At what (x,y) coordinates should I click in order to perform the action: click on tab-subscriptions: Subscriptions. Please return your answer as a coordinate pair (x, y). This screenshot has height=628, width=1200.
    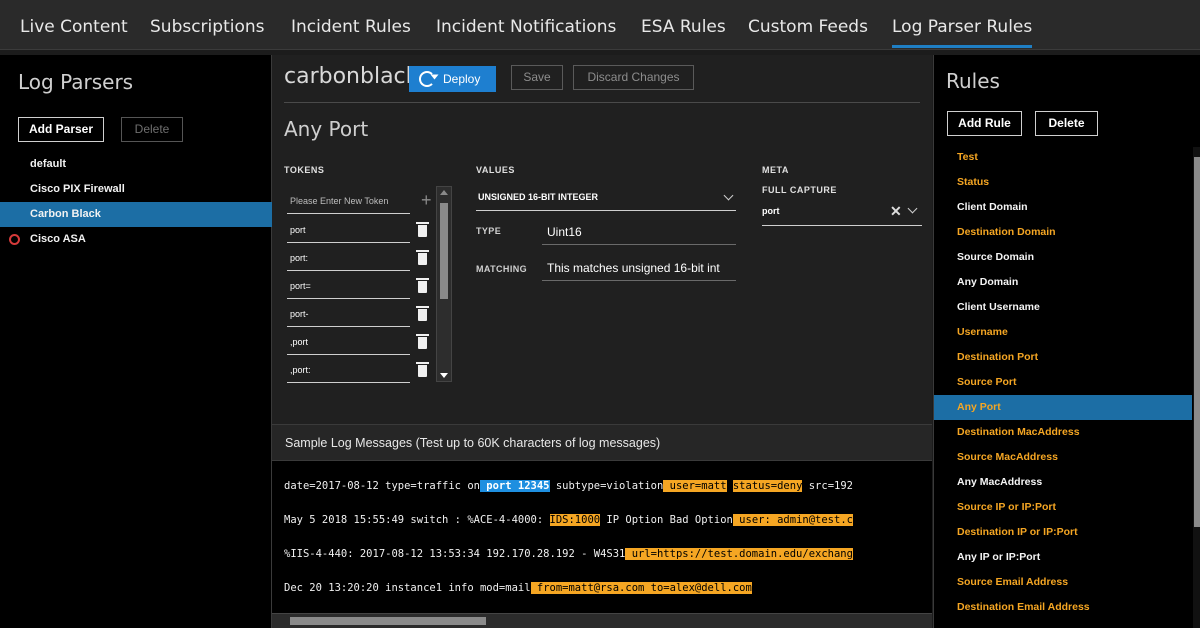
    Looking at the image, I should click on (207, 25).